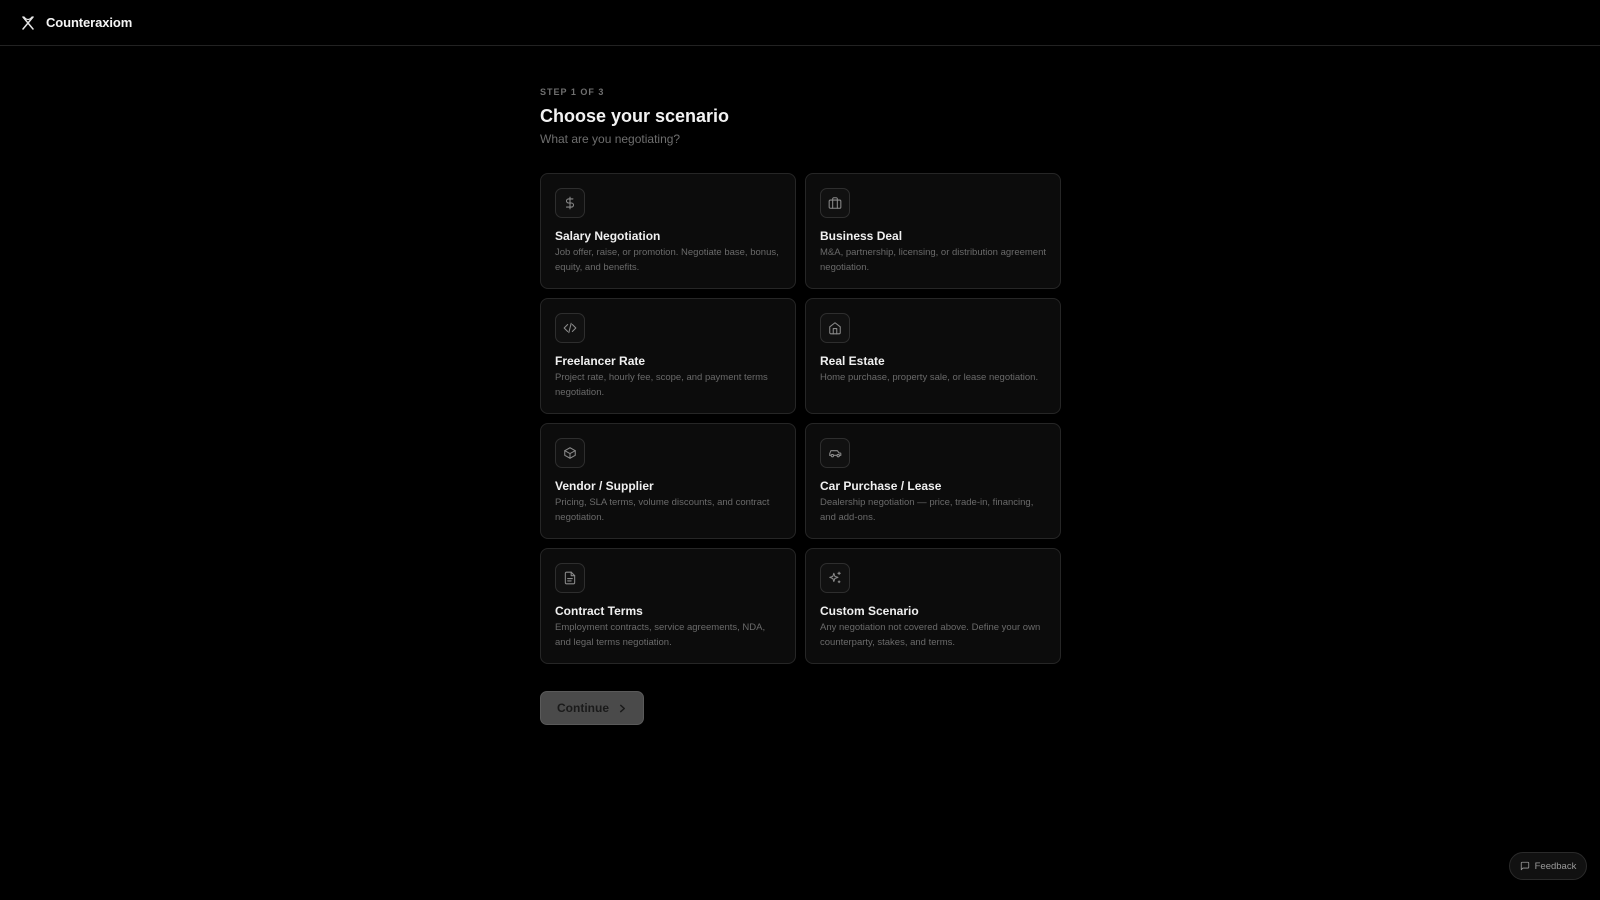  Describe the element at coordinates (861, 236) in the screenshot. I see `scenario-title: Business Deal` at that location.